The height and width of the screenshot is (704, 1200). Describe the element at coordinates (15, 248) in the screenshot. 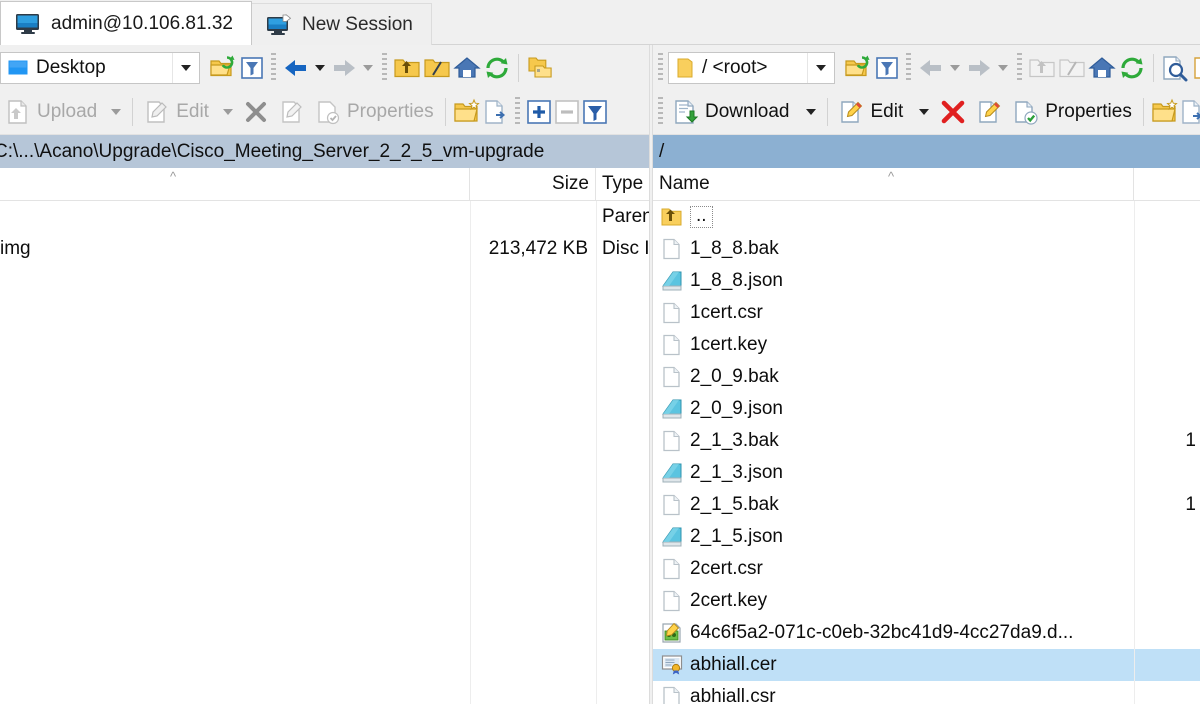

I see `local-row-name: img` at that location.